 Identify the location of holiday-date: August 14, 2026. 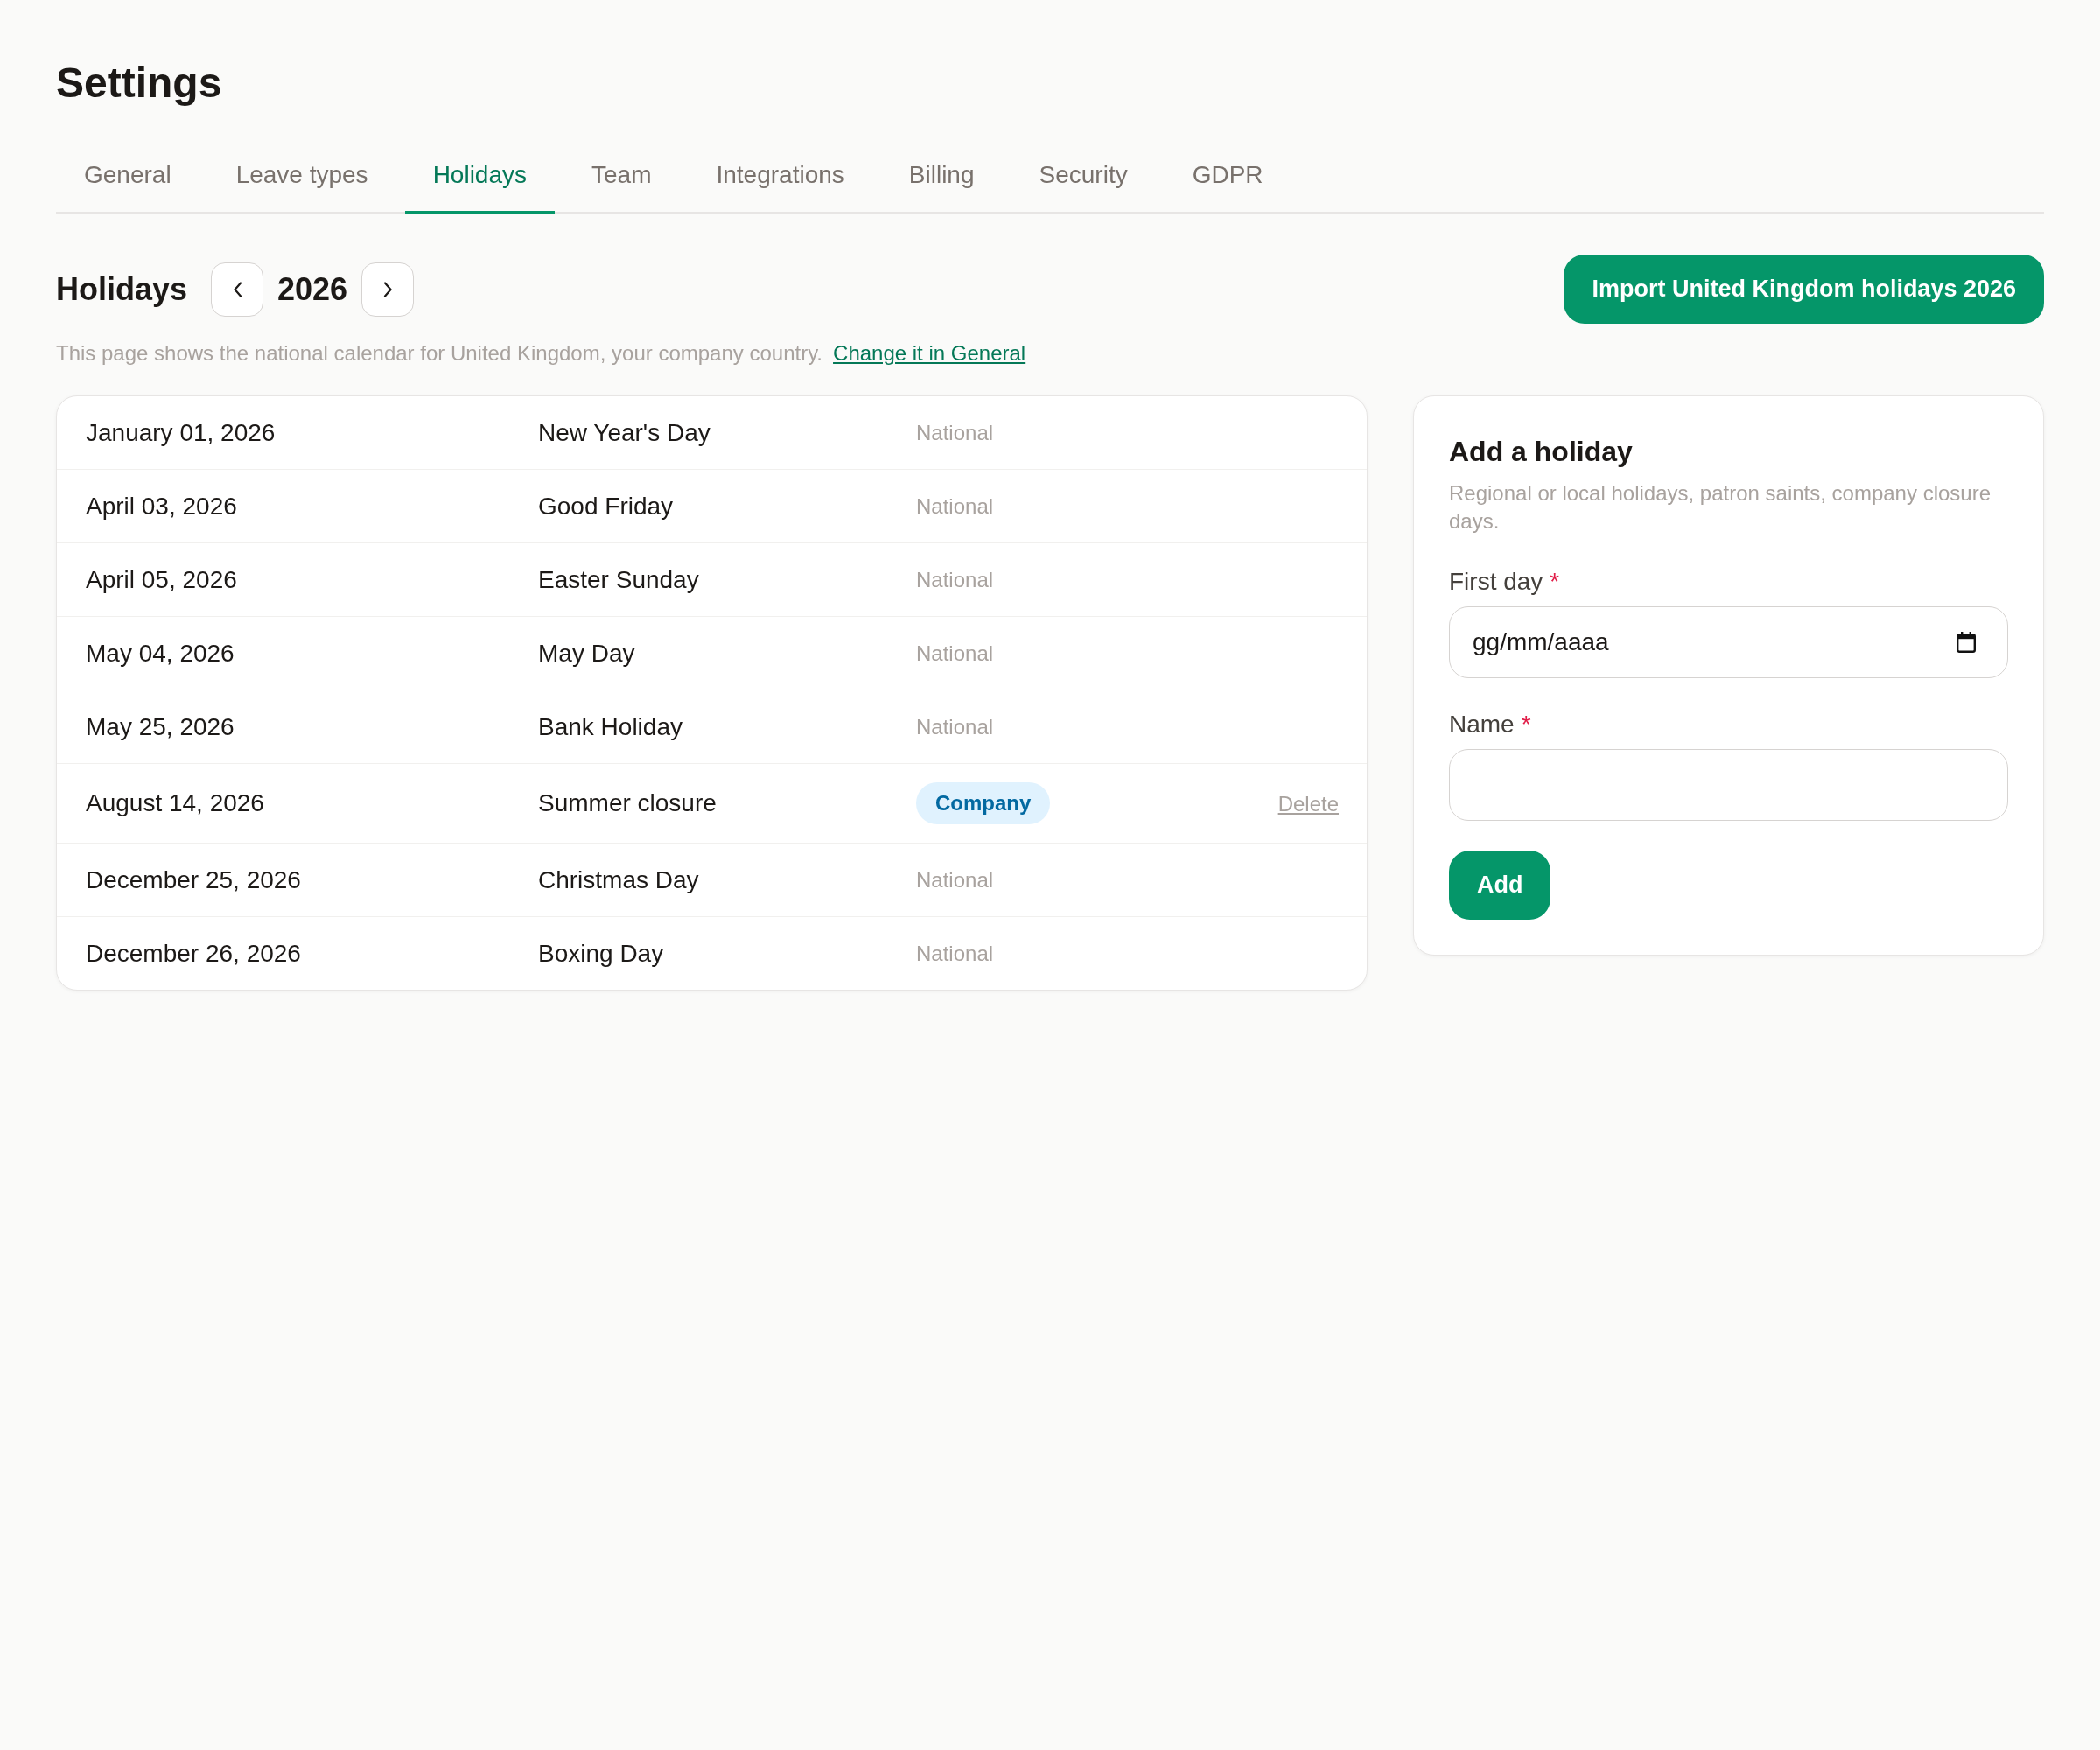
(175, 803).